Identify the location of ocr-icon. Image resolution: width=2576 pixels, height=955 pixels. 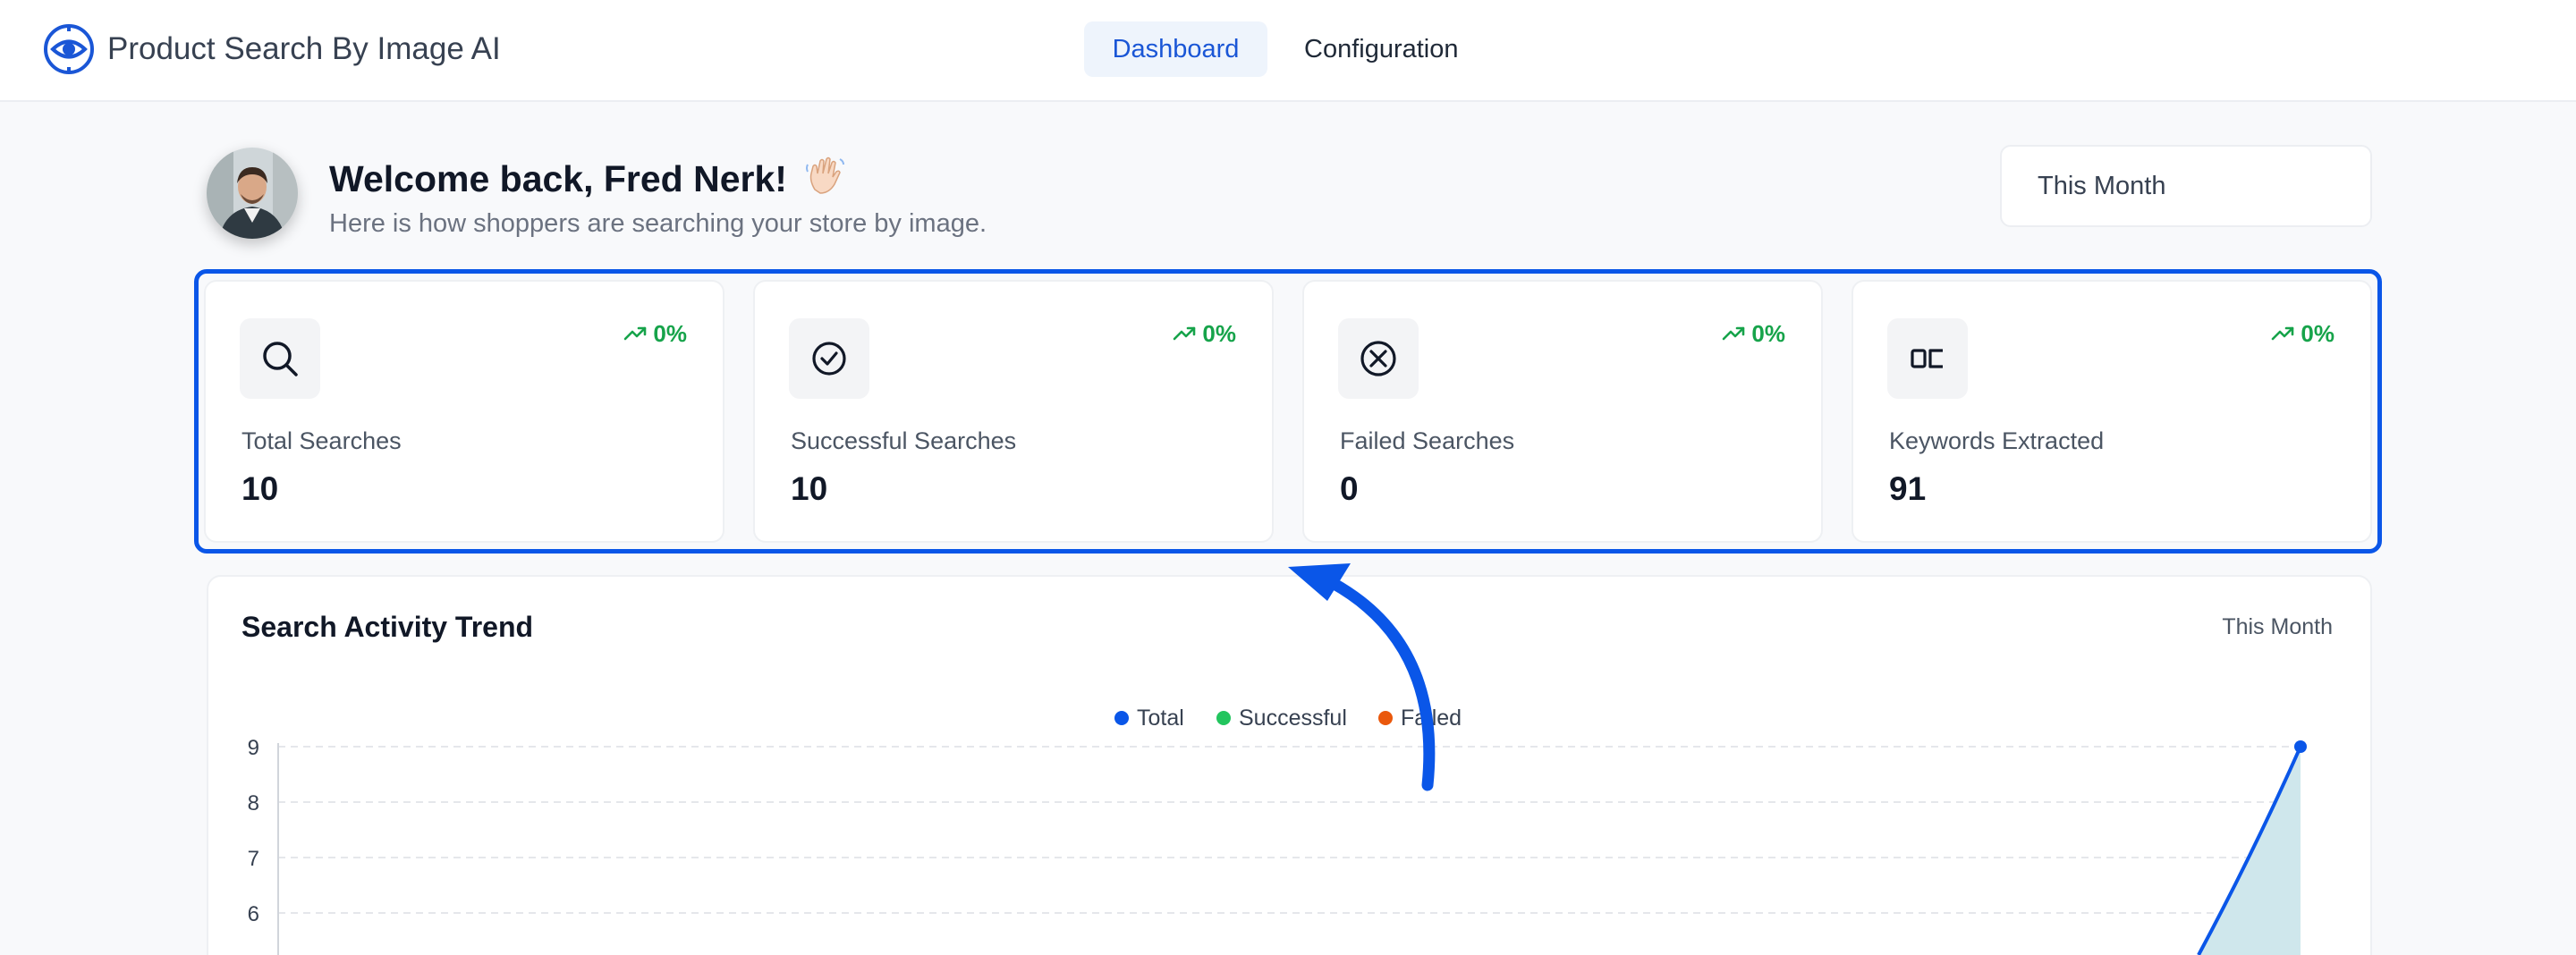
(1927, 358).